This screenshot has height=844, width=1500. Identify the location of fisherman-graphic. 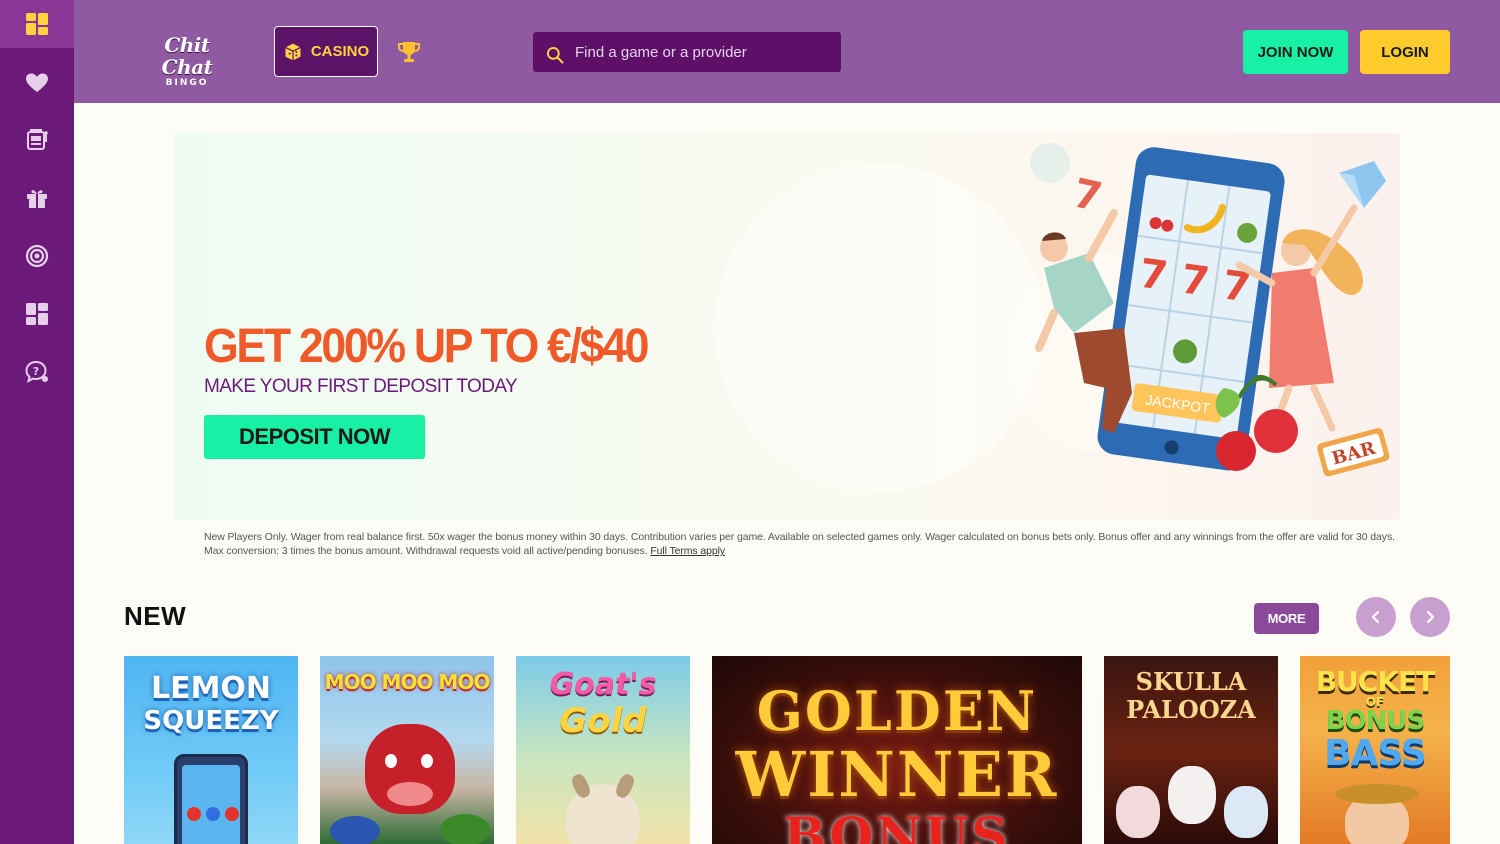
(1377, 814).